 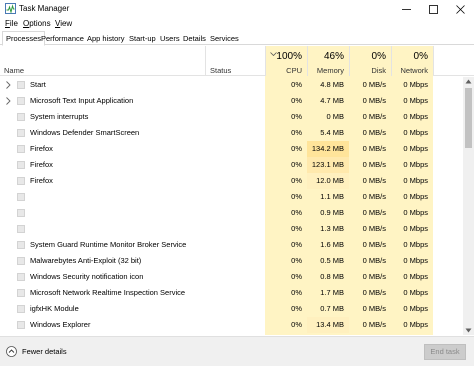 I want to click on table-row: Firefox 0% 134.2 MB 0 MB/s 0 Mbps, so click(x=231, y=149).